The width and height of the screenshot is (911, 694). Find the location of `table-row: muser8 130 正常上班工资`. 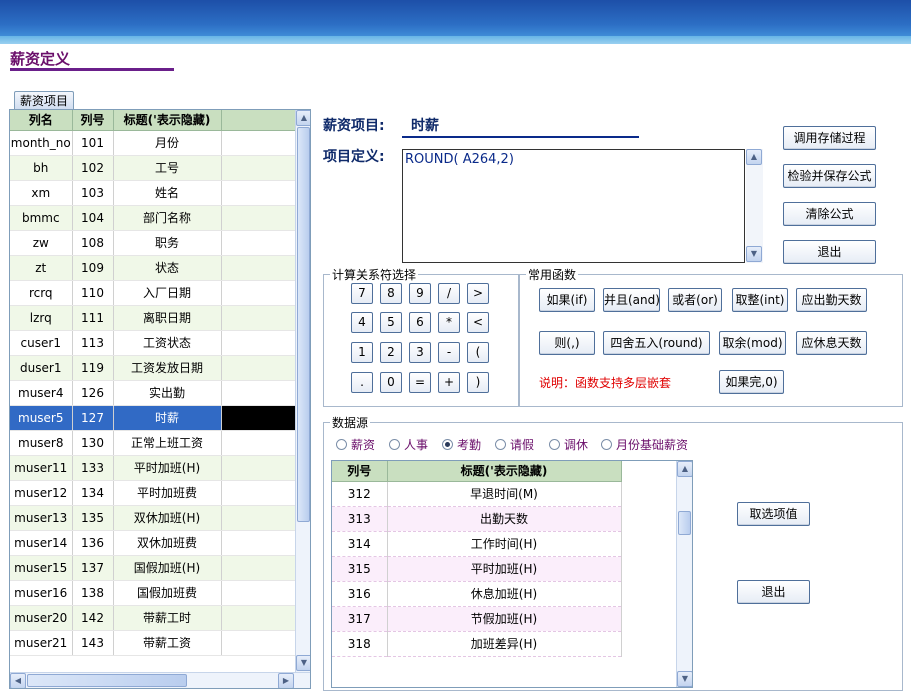

table-row: muser8 130 正常上班工资 is located at coordinates (153, 443).